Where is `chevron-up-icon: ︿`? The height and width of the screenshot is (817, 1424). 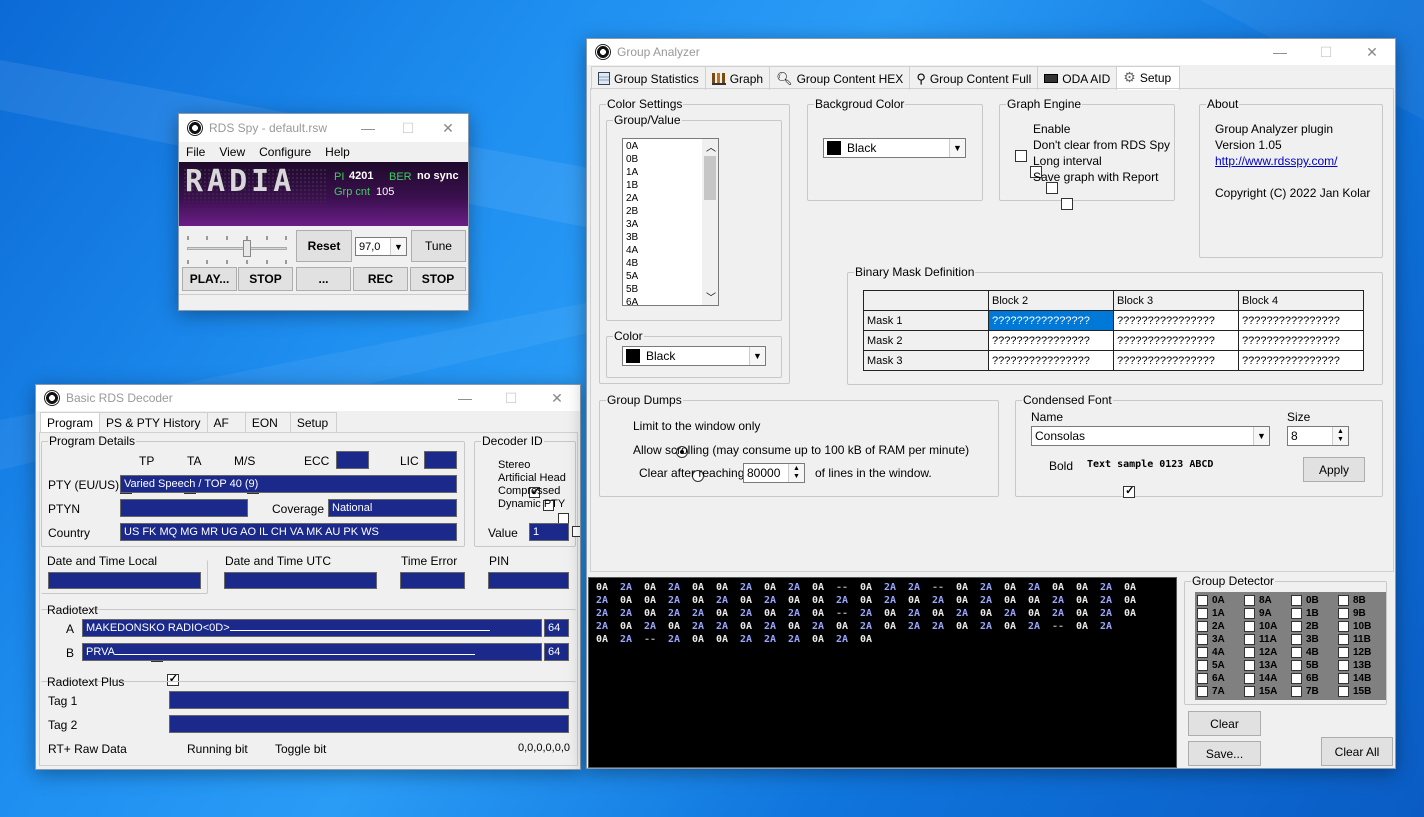 chevron-up-icon: ︿ is located at coordinates (711, 146).